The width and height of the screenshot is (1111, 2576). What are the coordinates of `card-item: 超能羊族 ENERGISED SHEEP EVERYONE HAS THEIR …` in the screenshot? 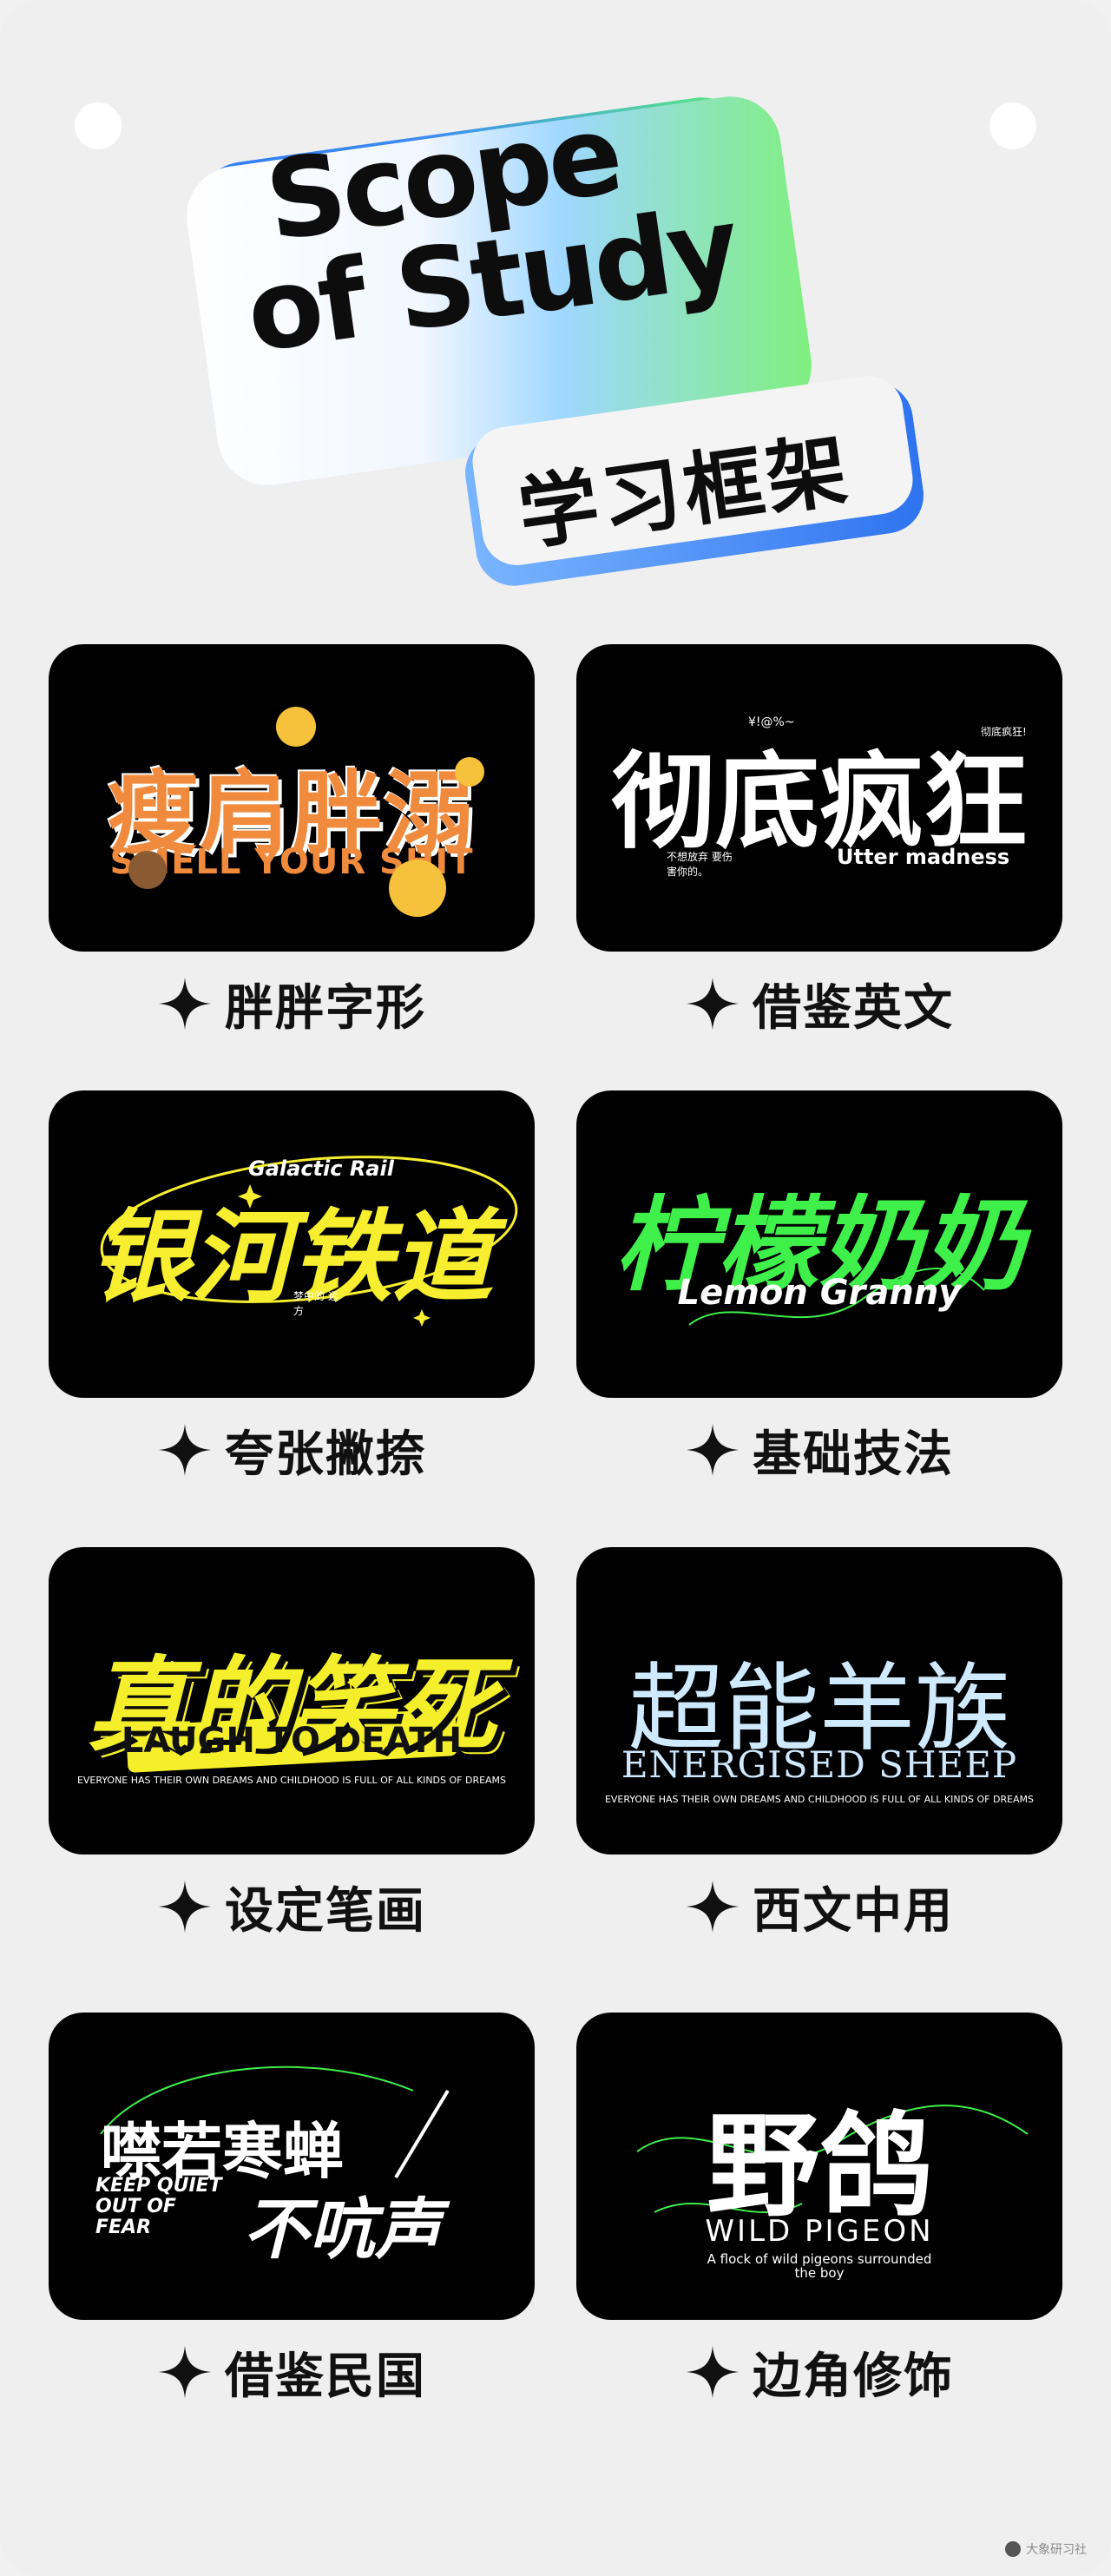 It's located at (819, 1743).